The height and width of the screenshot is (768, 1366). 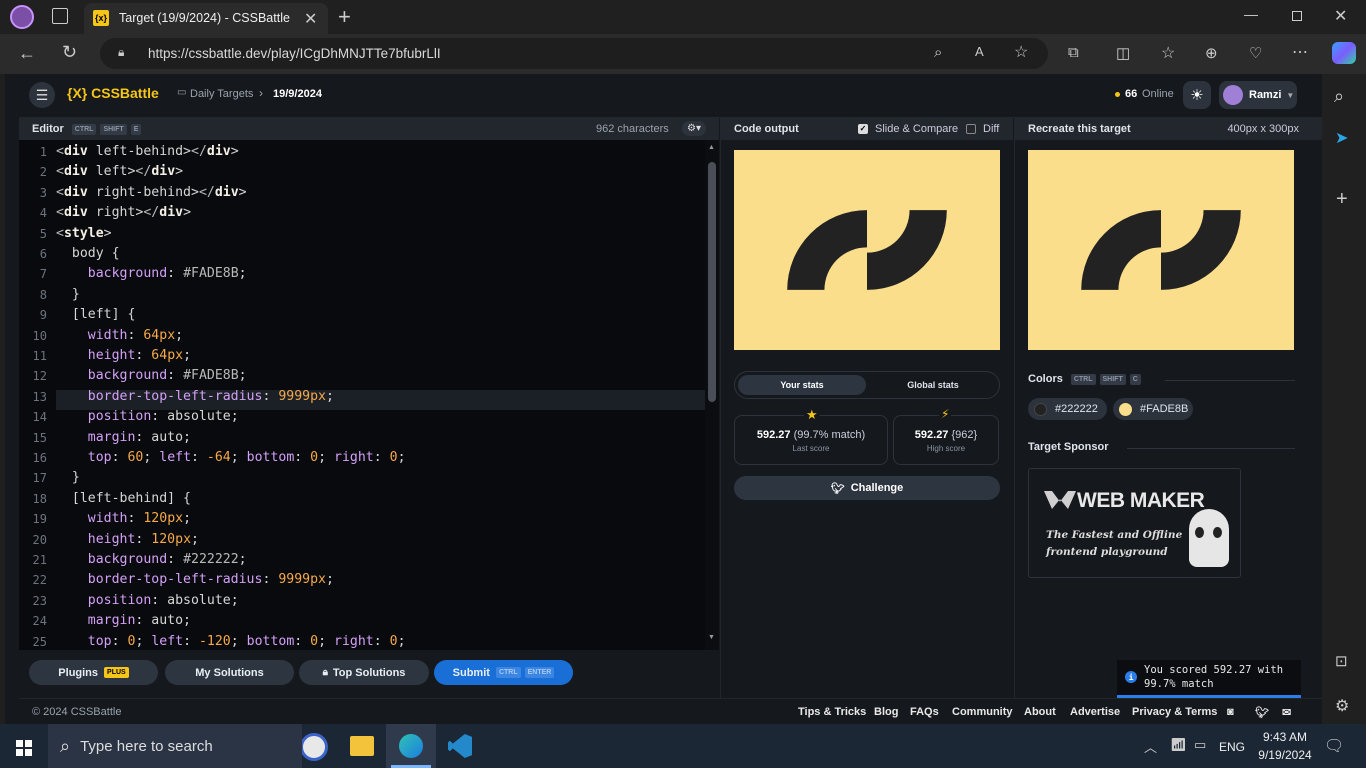 I want to click on clock-date: 9/19/2024, so click(x=1285, y=755).